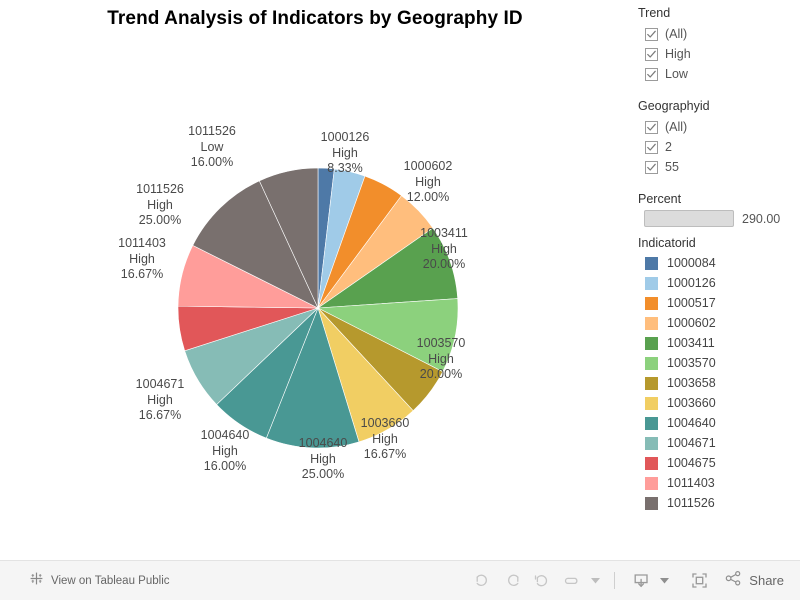 Image resolution: width=800 pixels, height=600 pixels. I want to click on filter-trend-option-high: High, so click(668, 54).